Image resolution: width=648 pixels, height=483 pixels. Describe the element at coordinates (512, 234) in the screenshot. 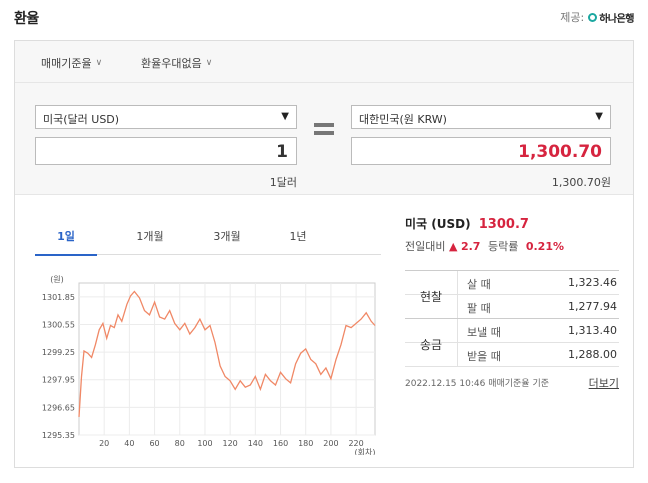

I see `rate-summary: 미국 (USD) 1300.7 전일대비 ▲ 2.7 등락률 0.21%` at that location.